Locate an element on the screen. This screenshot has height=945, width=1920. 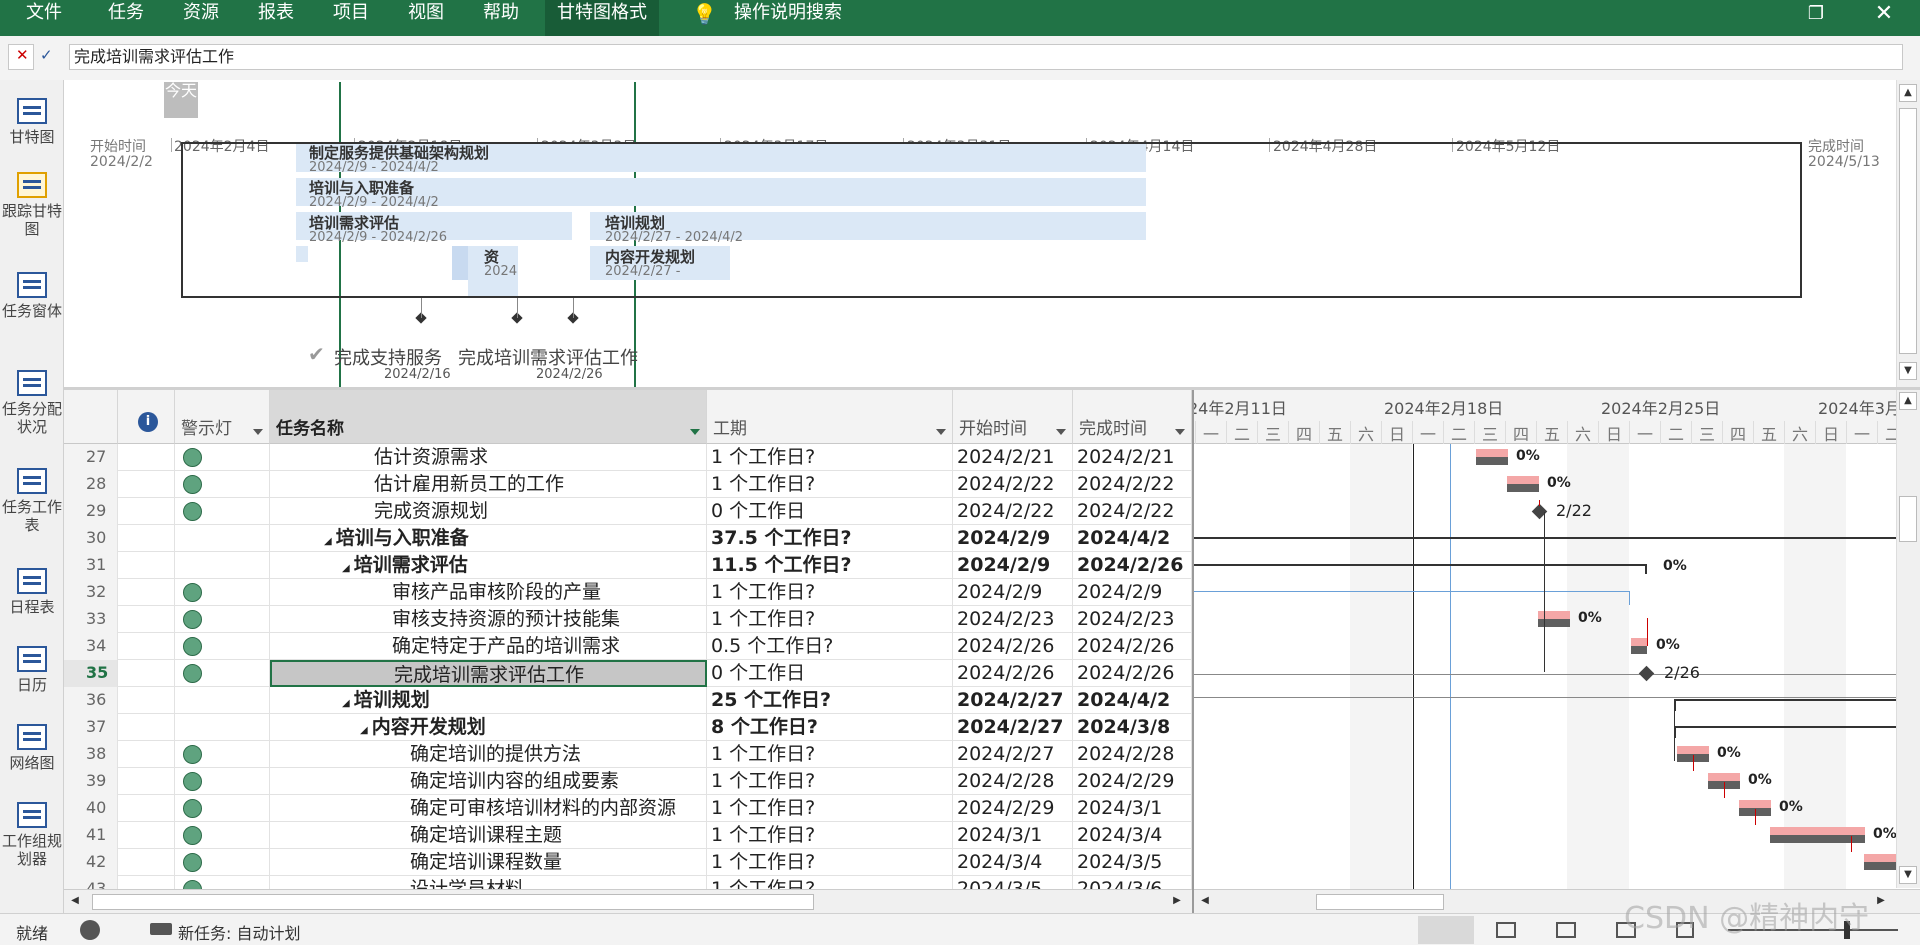
table-row: 36 ◢ 培训规划 25 个工作日? 2024/2/27 2024/4/2 is located at coordinates (628, 700).